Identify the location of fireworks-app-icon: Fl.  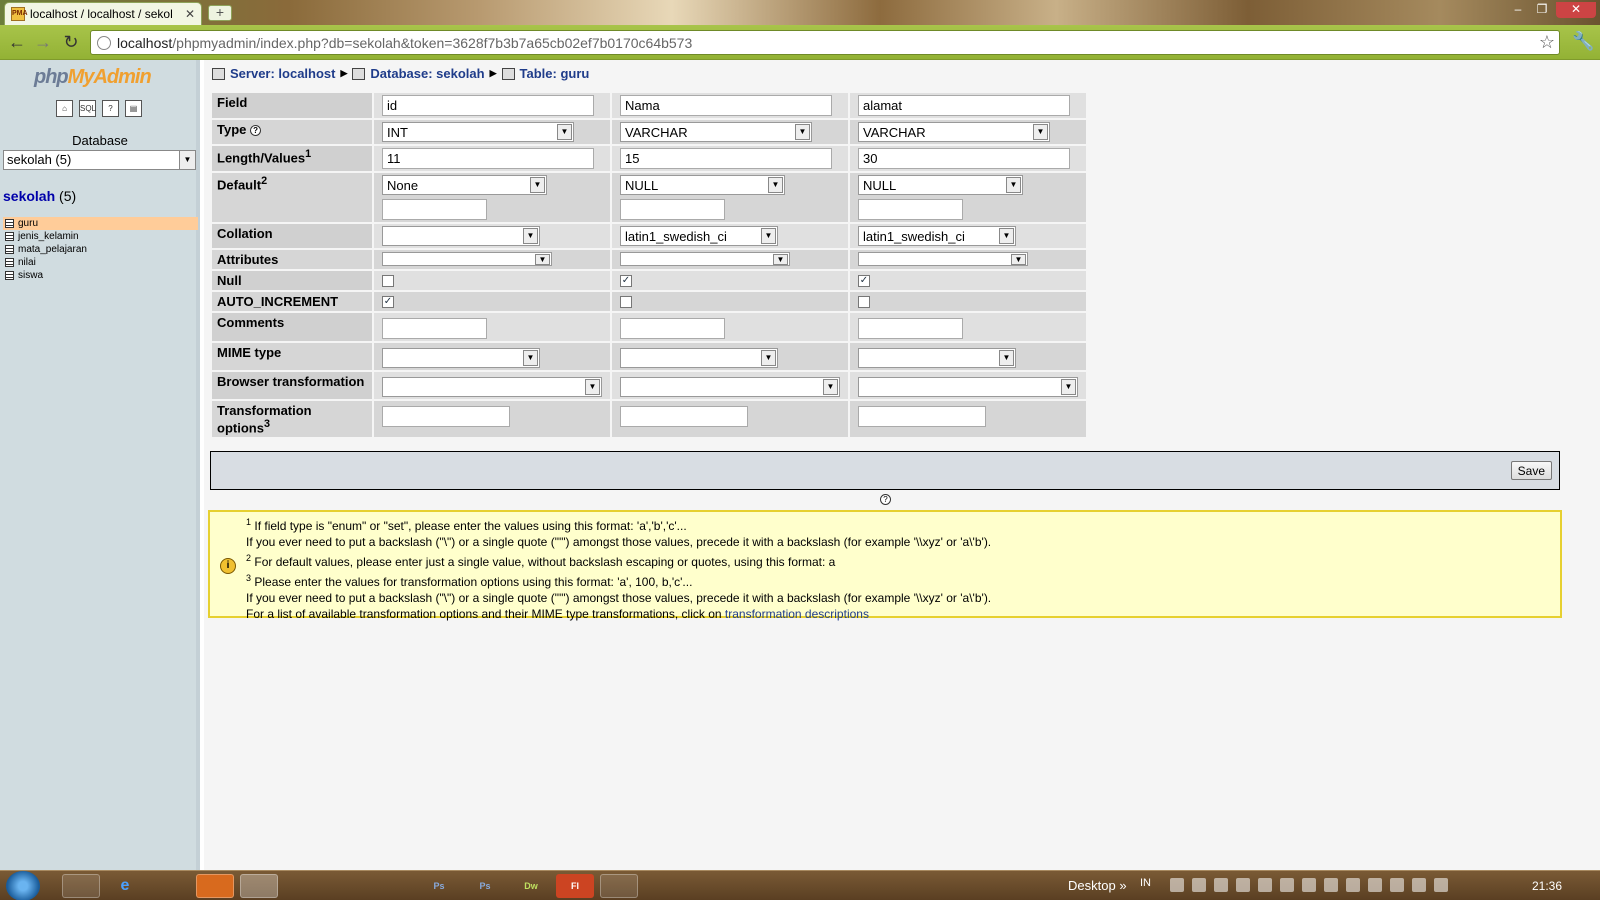
(575, 886).